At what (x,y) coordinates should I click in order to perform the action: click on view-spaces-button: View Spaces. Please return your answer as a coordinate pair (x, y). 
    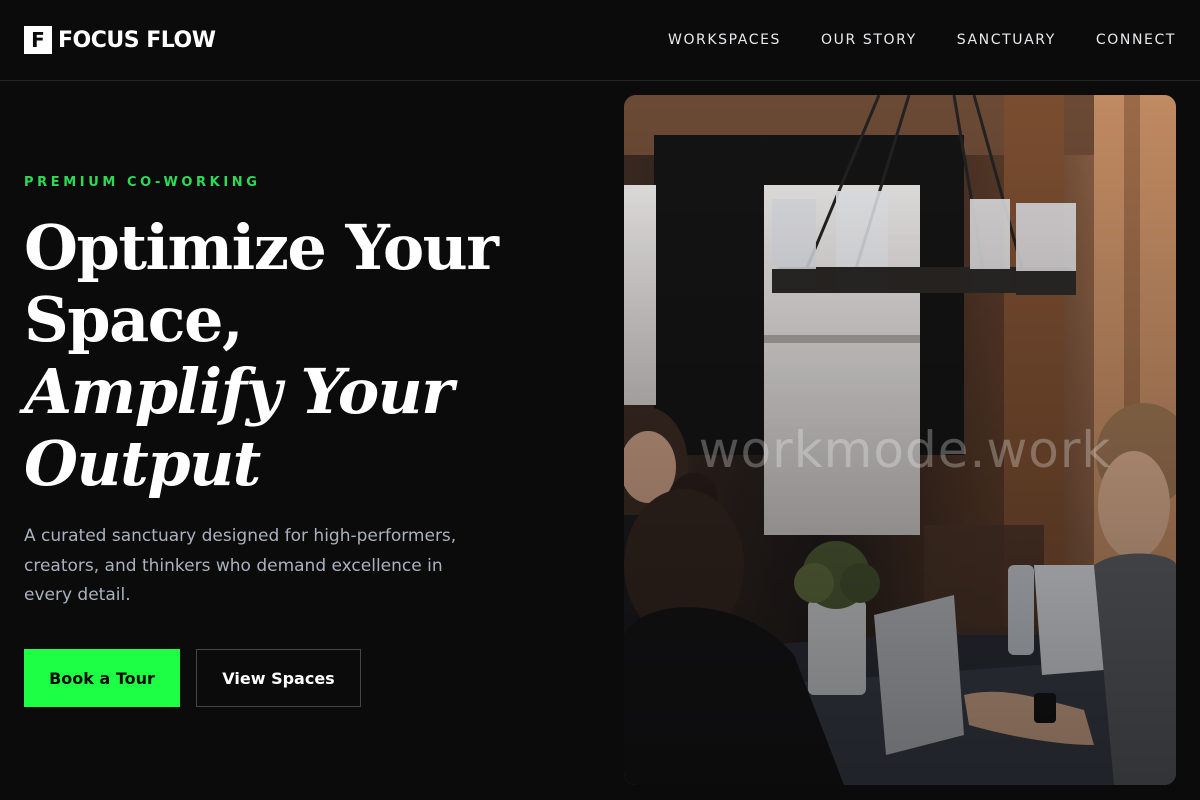
    Looking at the image, I should click on (278, 678).